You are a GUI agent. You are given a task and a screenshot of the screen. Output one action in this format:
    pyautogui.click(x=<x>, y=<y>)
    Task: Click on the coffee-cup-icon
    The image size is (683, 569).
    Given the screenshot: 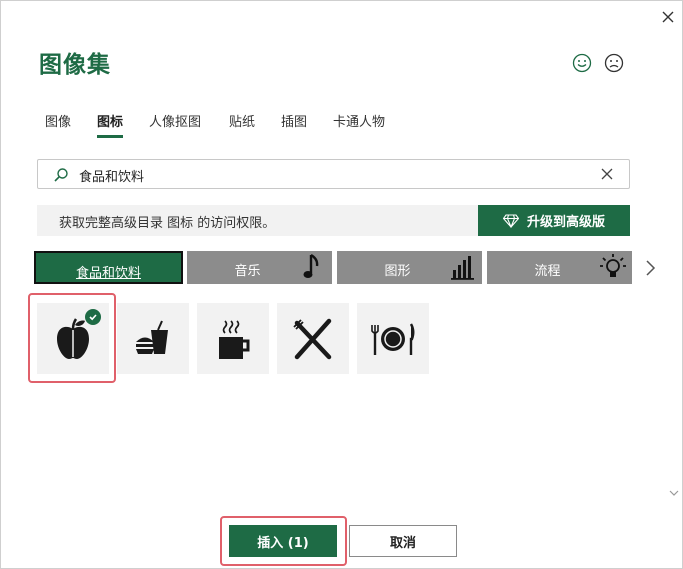 What is the action you would take?
    pyautogui.click(x=234, y=339)
    